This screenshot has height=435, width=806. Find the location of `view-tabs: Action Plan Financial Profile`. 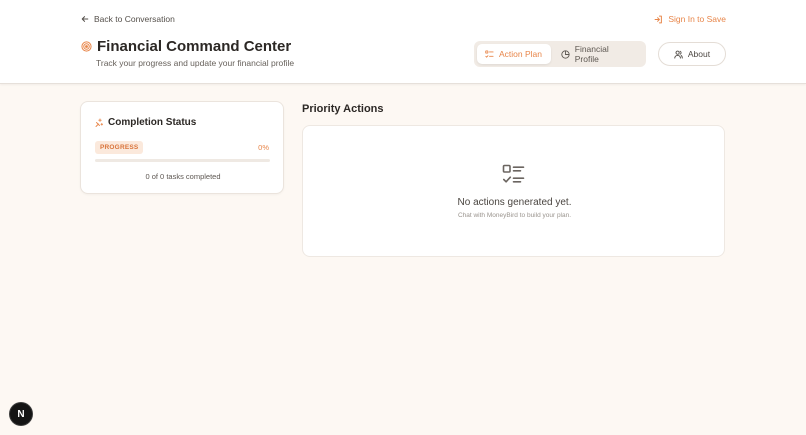

view-tabs: Action Plan Financial Profile is located at coordinates (560, 54).